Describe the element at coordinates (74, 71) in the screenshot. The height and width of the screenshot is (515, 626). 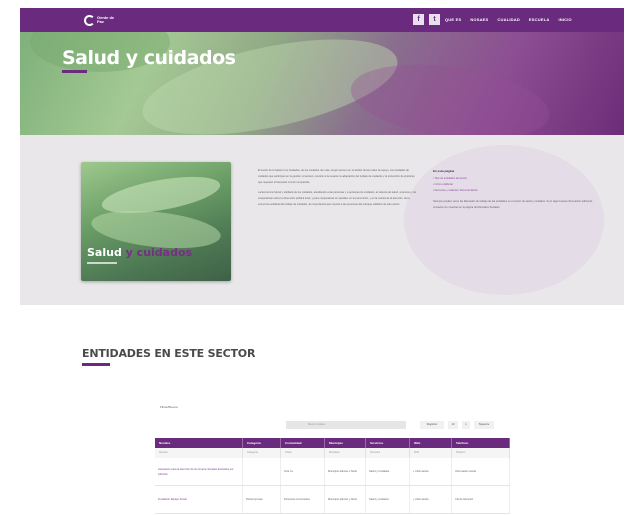
I see `title-underline` at that location.